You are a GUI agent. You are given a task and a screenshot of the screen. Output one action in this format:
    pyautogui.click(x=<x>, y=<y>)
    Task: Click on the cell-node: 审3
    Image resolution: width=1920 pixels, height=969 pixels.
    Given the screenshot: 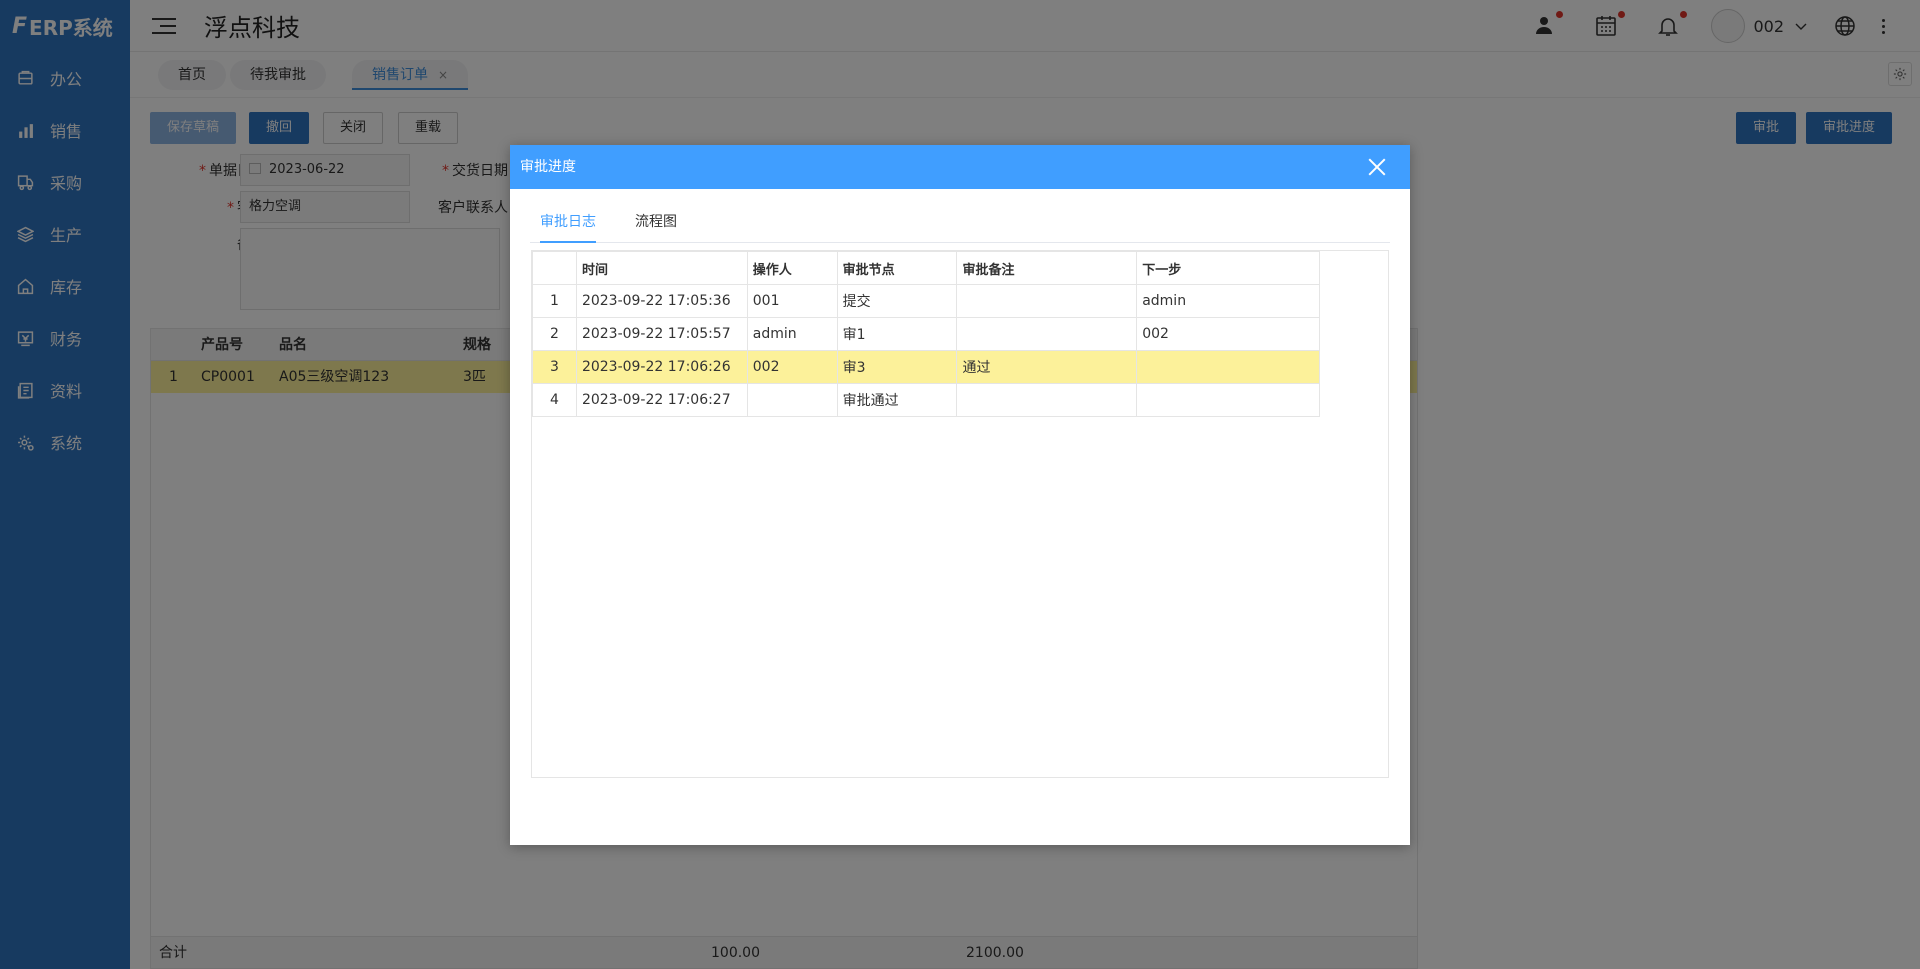 What is the action you would take?
    pyautogui.click(x=897, y=367)
    